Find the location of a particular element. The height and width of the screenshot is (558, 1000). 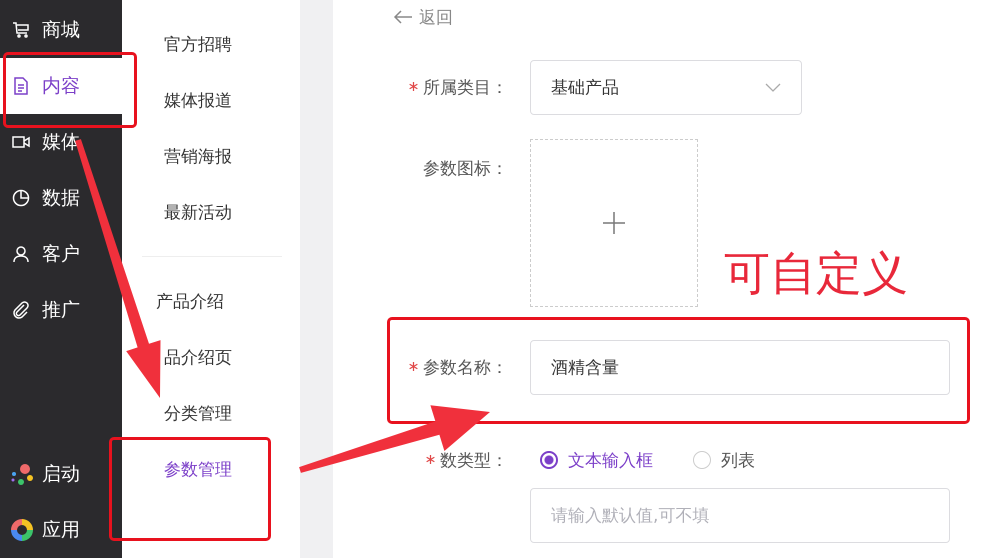

sidebar-item: 商城 is located at coordinates (61, 30).